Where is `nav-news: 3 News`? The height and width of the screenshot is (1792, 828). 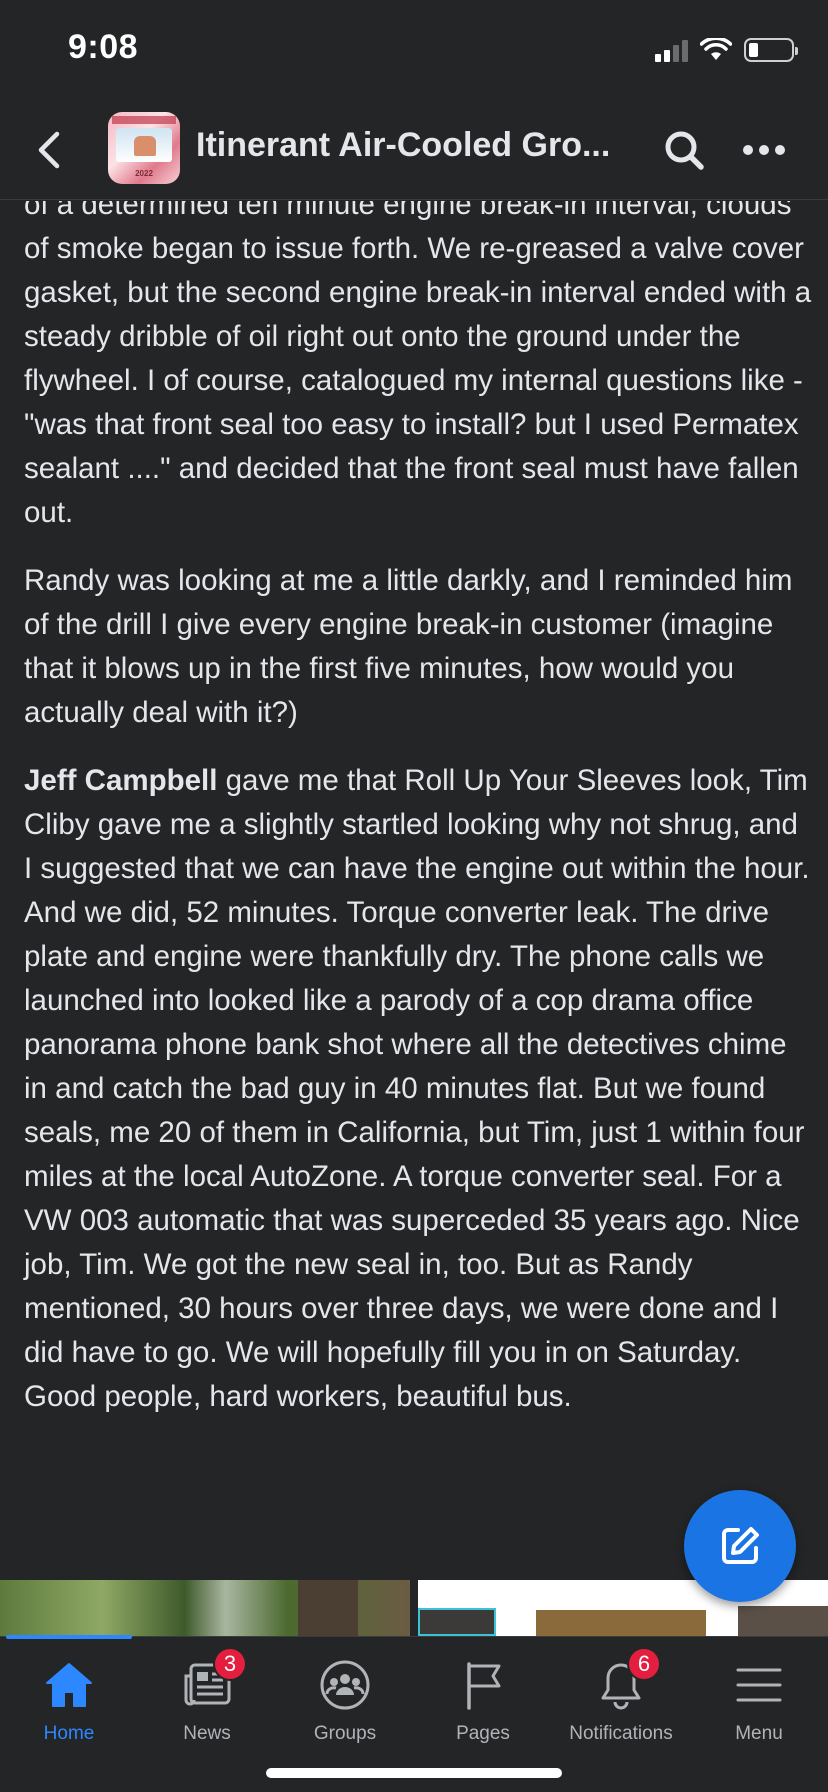
nav-news: 3 News is located at coordinates (207, 1693).